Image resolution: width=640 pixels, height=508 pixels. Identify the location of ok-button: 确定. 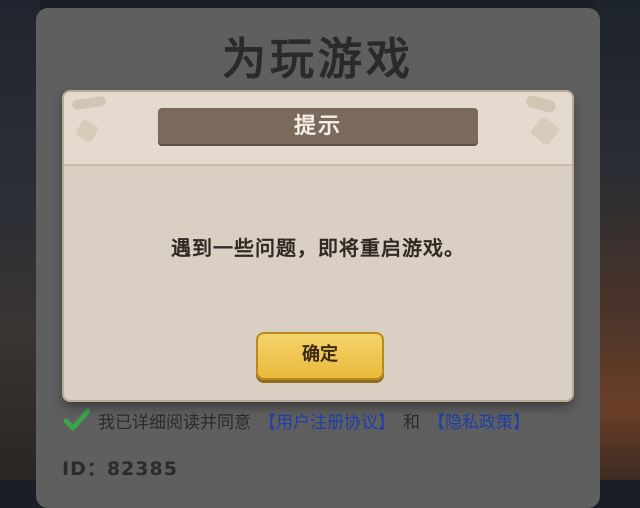
(320, 356).